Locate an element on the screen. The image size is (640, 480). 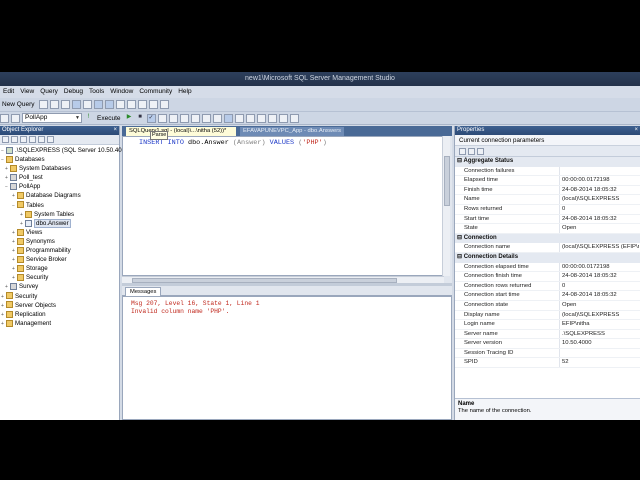
execute-icon: ! is located at coordinates (88, 118).